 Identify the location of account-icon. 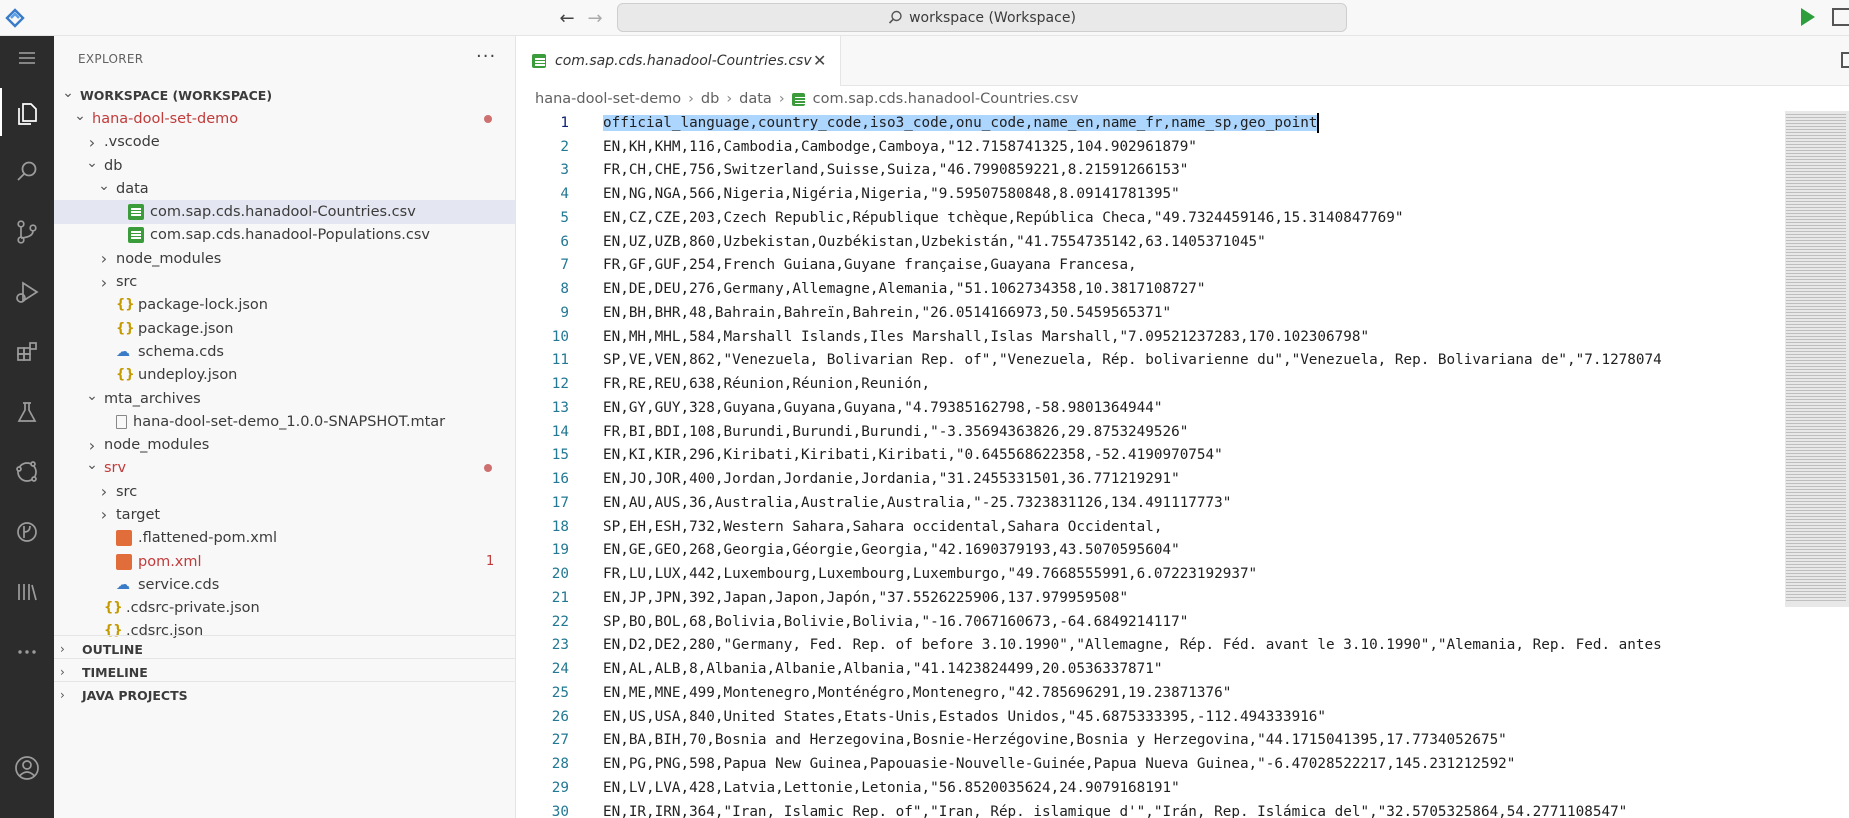
(27, 768).